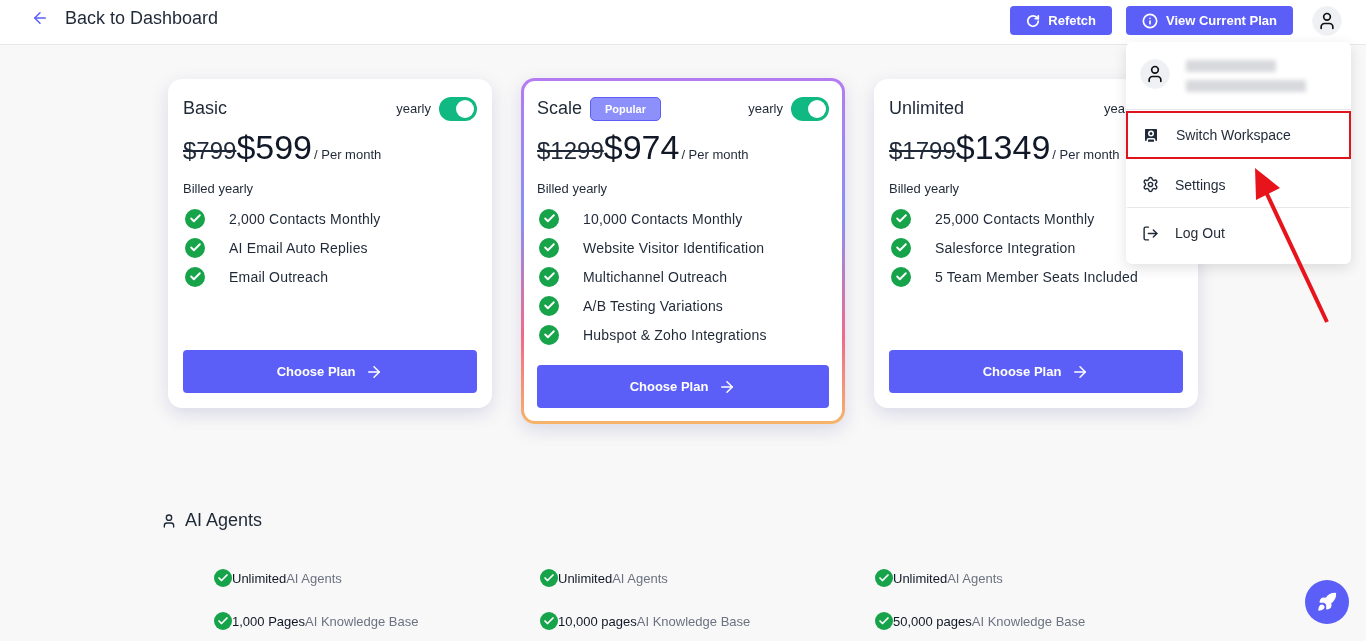 The image size is (1366, 641). What do you see at coordinates (1005, 247) in the screenshot?
I see `feature-text: Salesforce Integration` at bounding box center [1005, 247].